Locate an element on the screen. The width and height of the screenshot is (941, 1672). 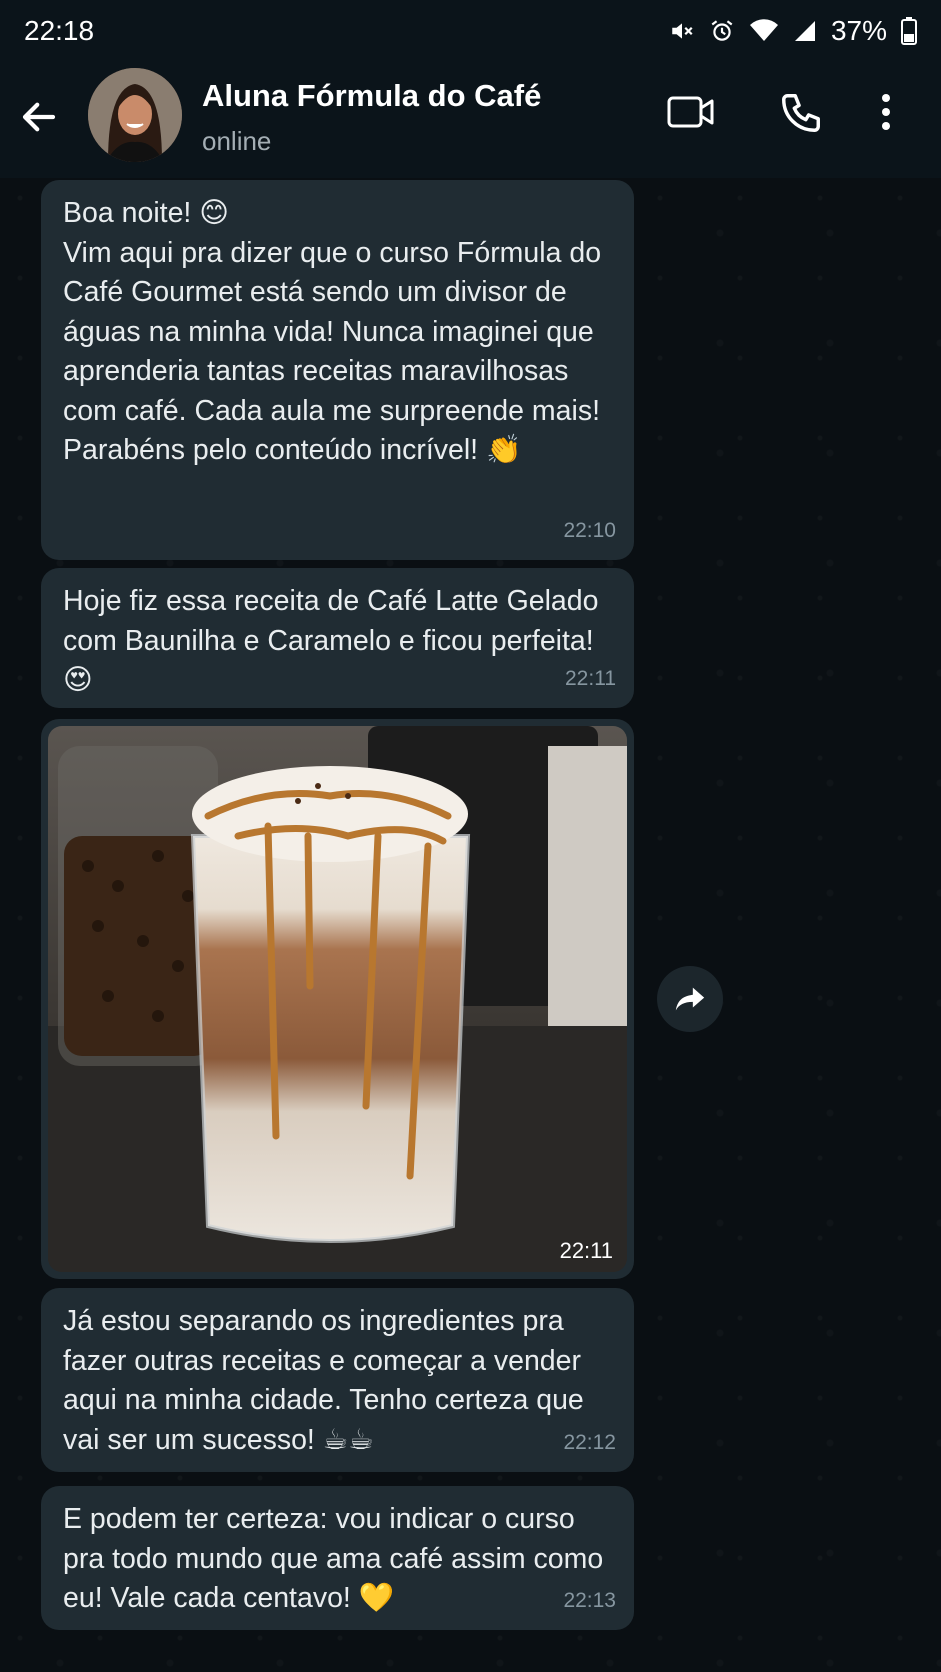
video-call-icon is located at coordinates (691, 112).